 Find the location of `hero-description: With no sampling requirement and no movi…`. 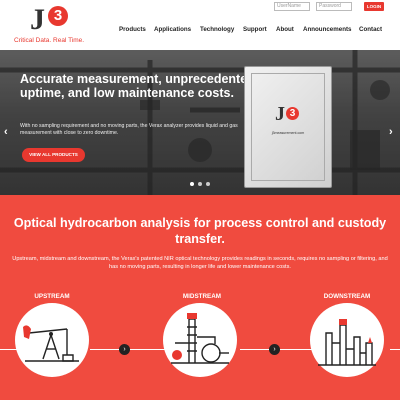

hero-description: With no sampling requirement and no movi… is located at coordinates (129, 129).